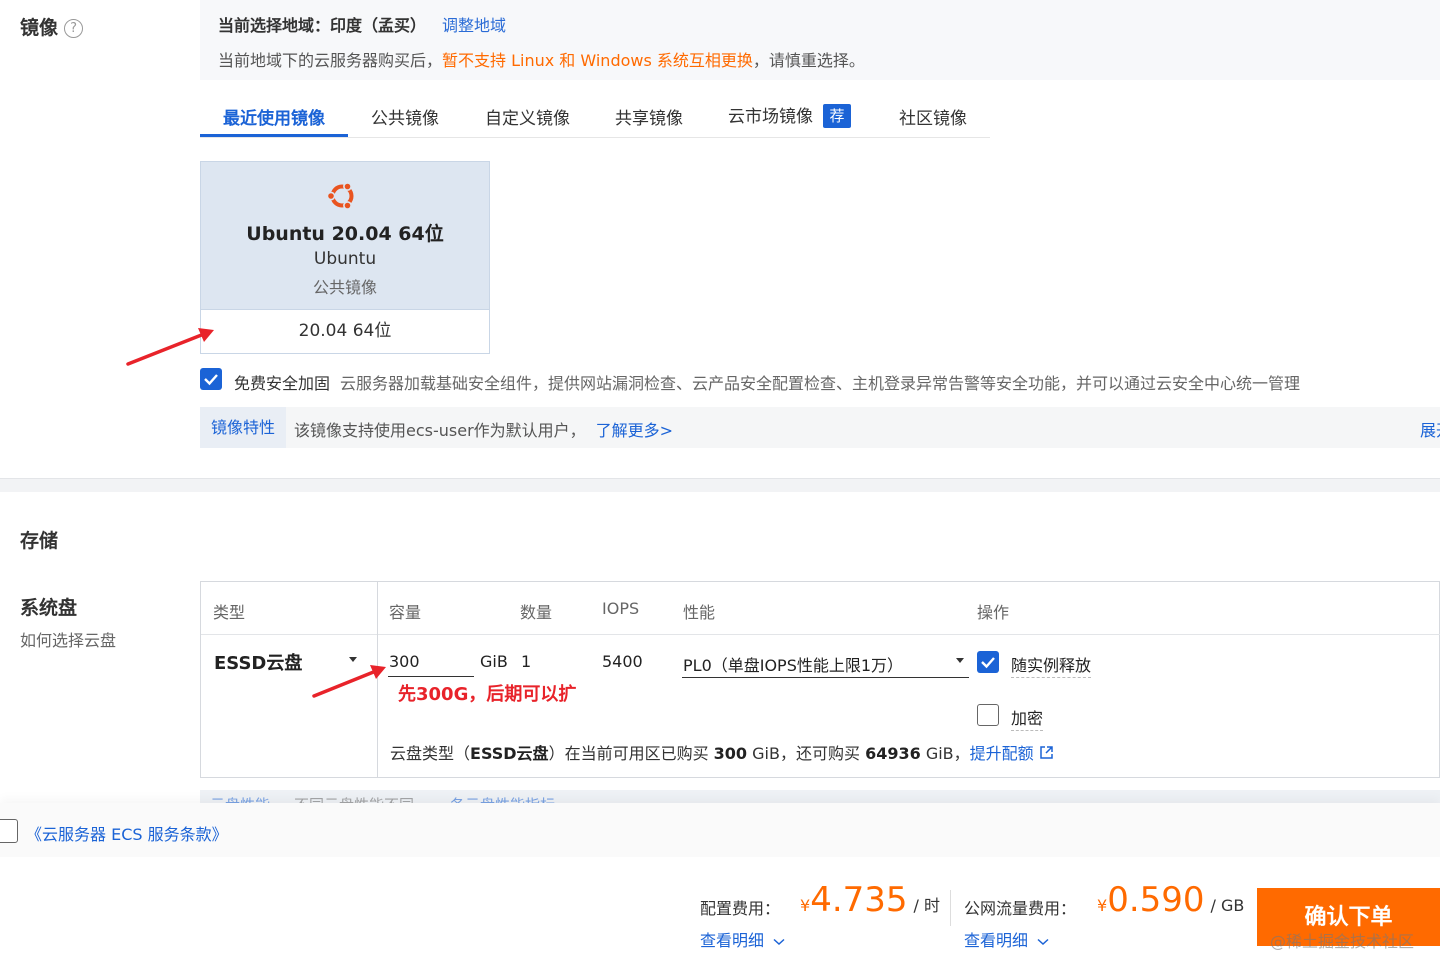  What do you see at coordinates (699, 612) in the screenshot?
I see `th-performance: 性能` at bounding box center [699, 612].